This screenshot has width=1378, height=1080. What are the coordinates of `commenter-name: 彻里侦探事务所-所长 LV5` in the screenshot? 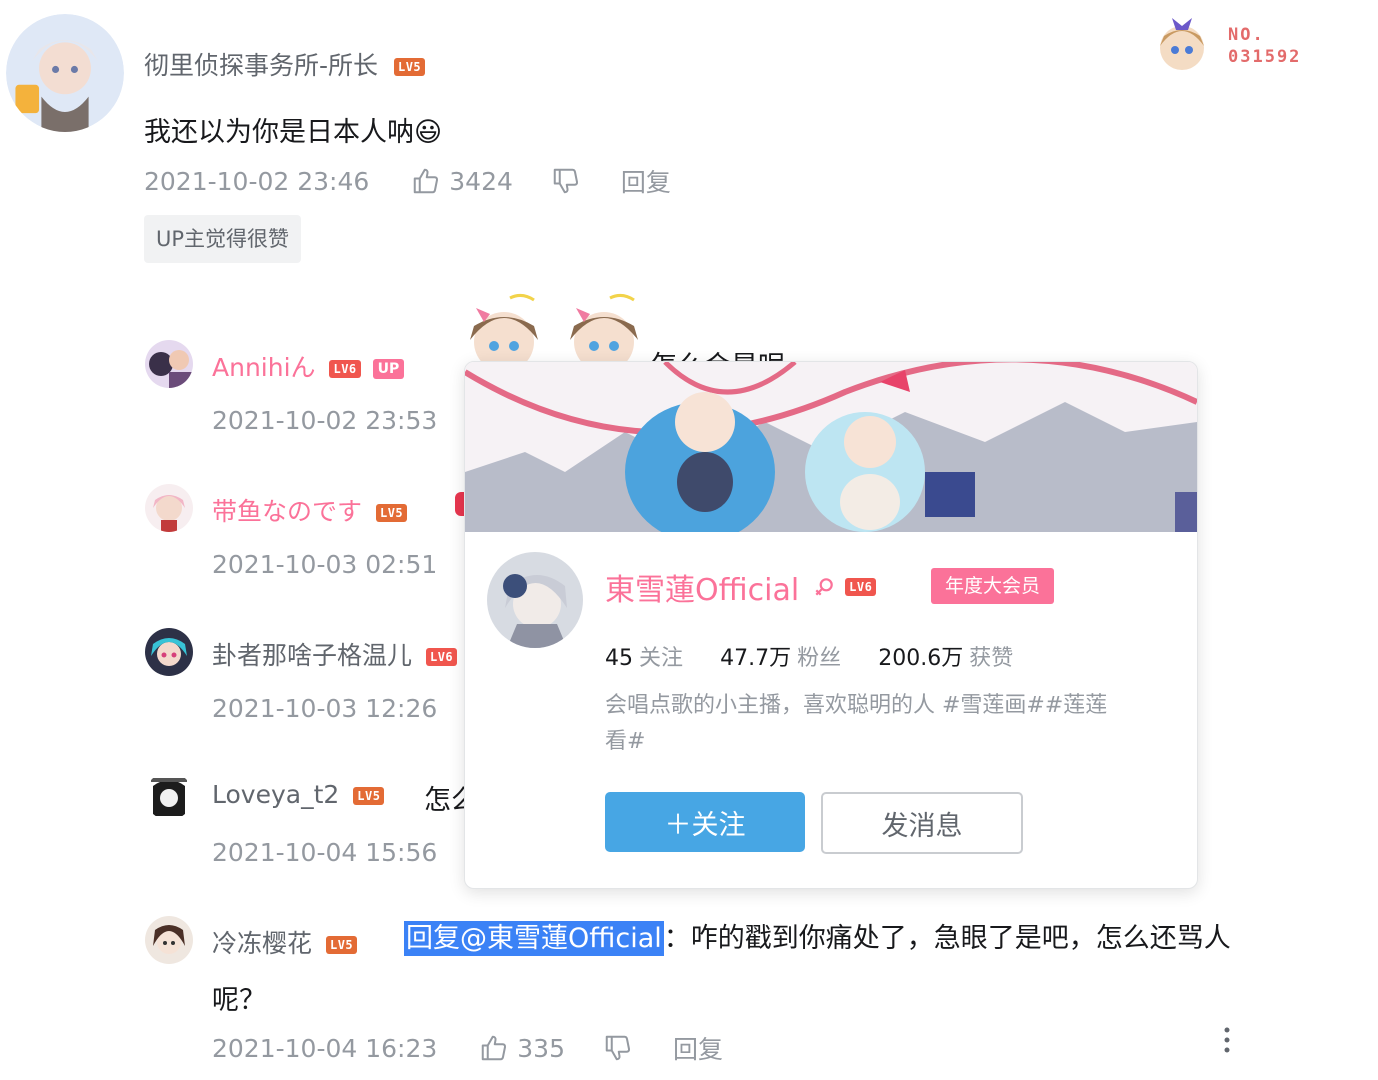 It's located at (285, 64).